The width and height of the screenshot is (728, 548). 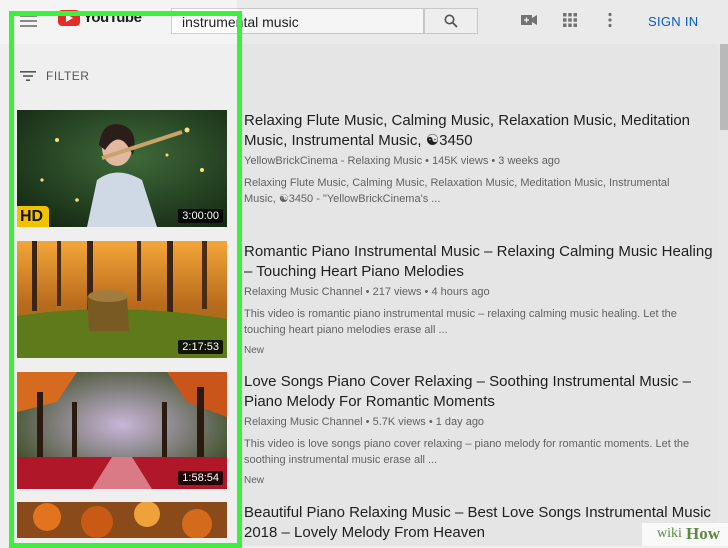 I want to click on sign-in-link: SIGN IN, so click(x=673, y=21).